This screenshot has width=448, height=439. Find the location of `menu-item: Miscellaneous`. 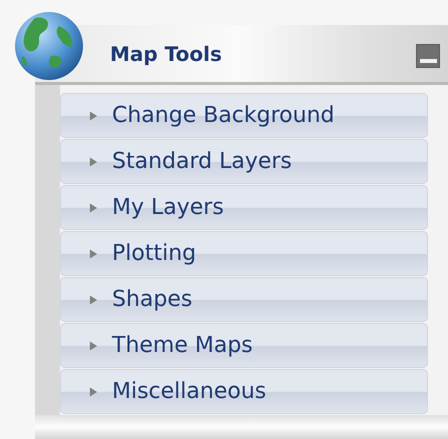

menu-item: Miscellaneous is located at coordinates (244, 391).